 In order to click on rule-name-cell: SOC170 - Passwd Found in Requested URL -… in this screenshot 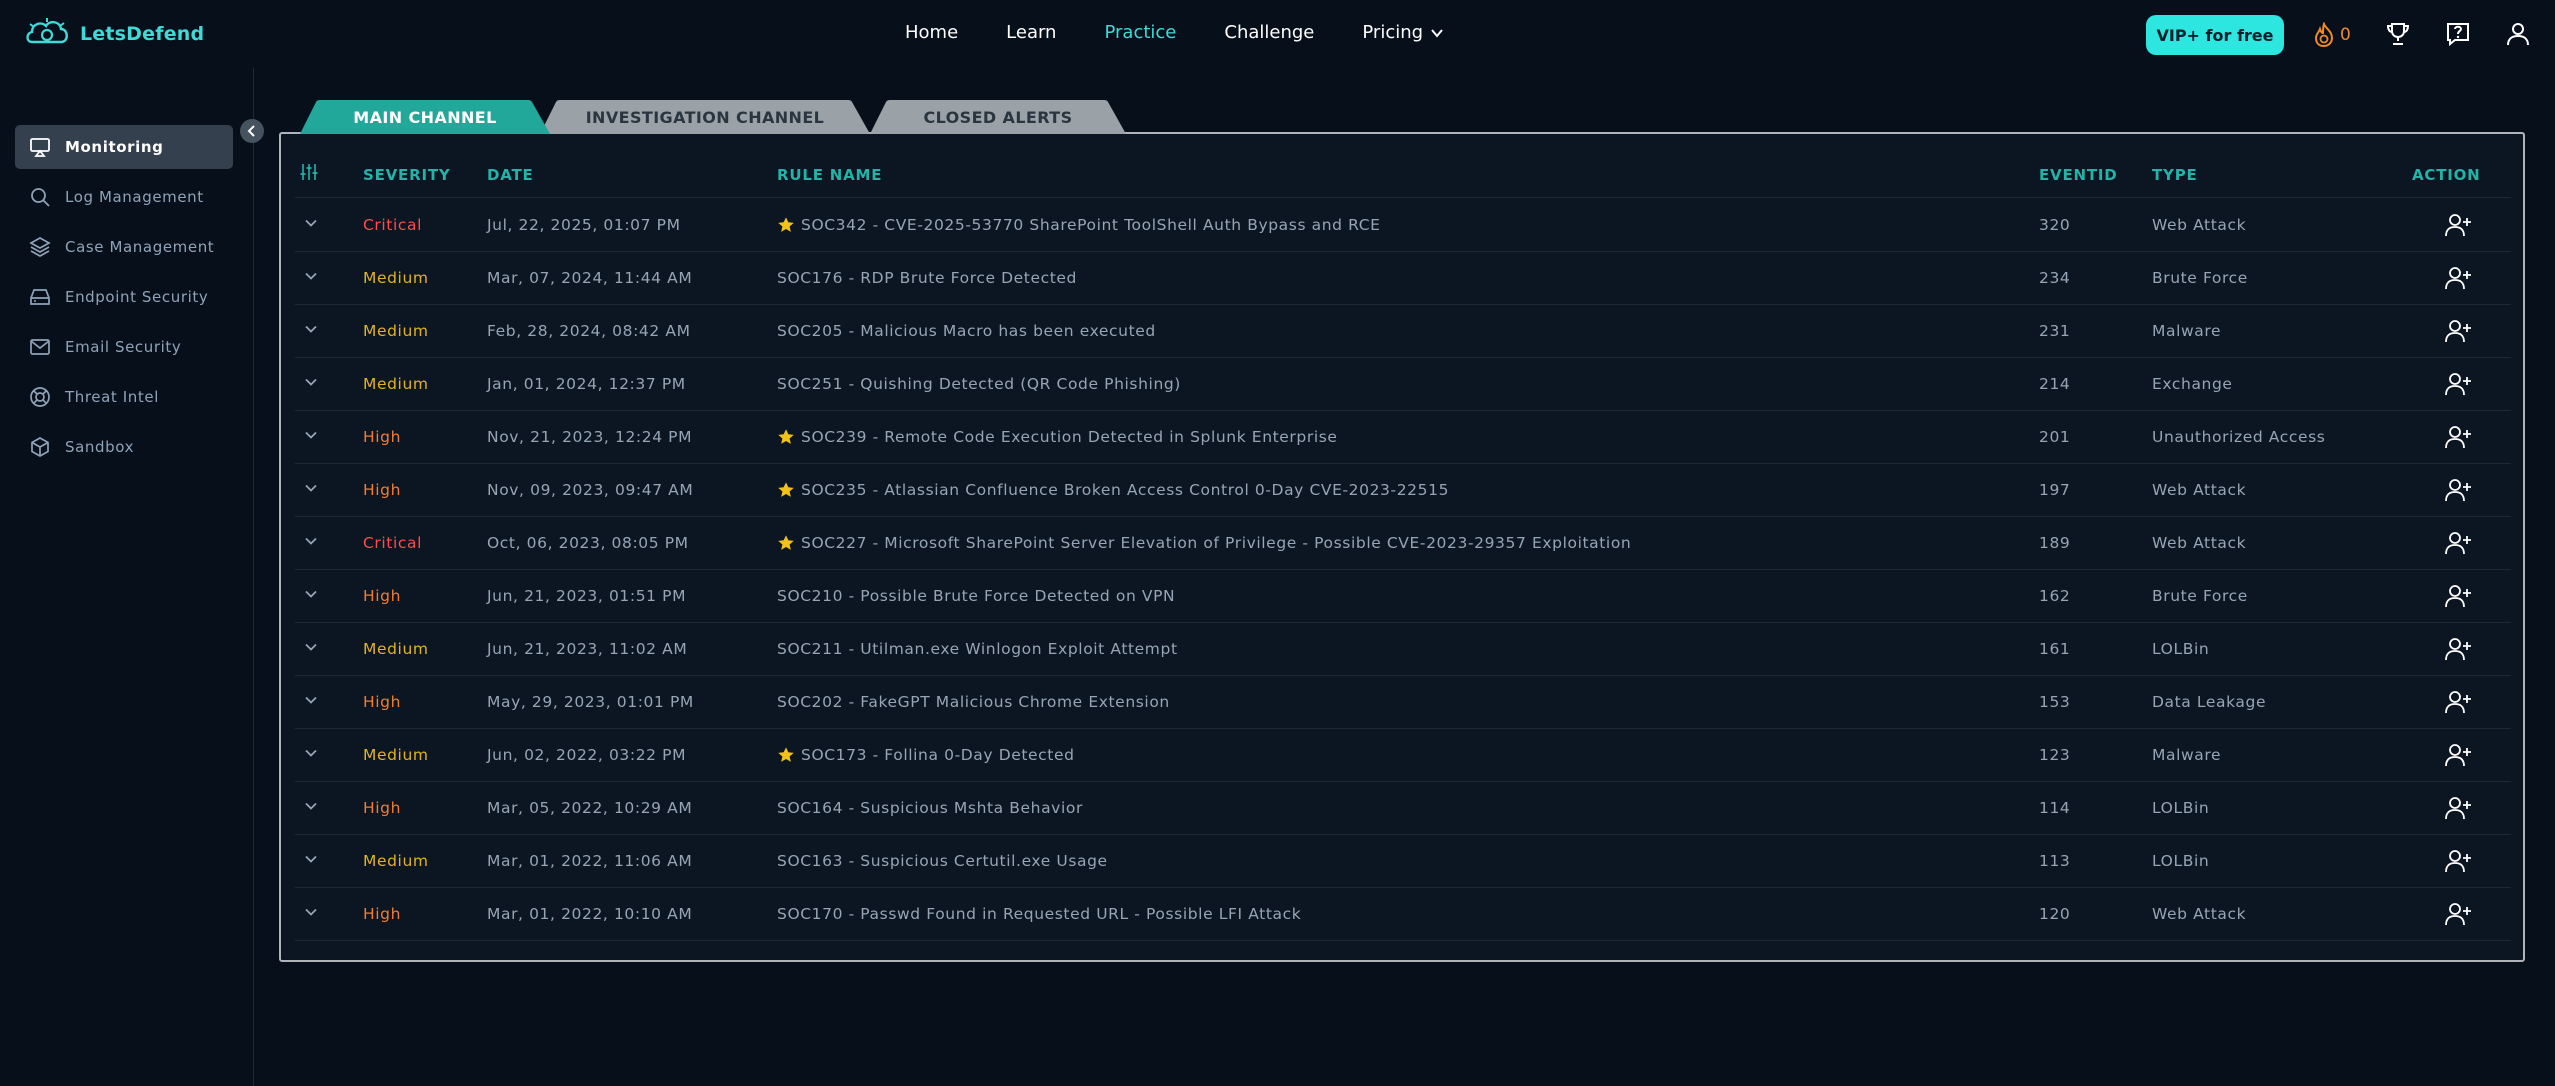, I will do `click(1039, 914)`.